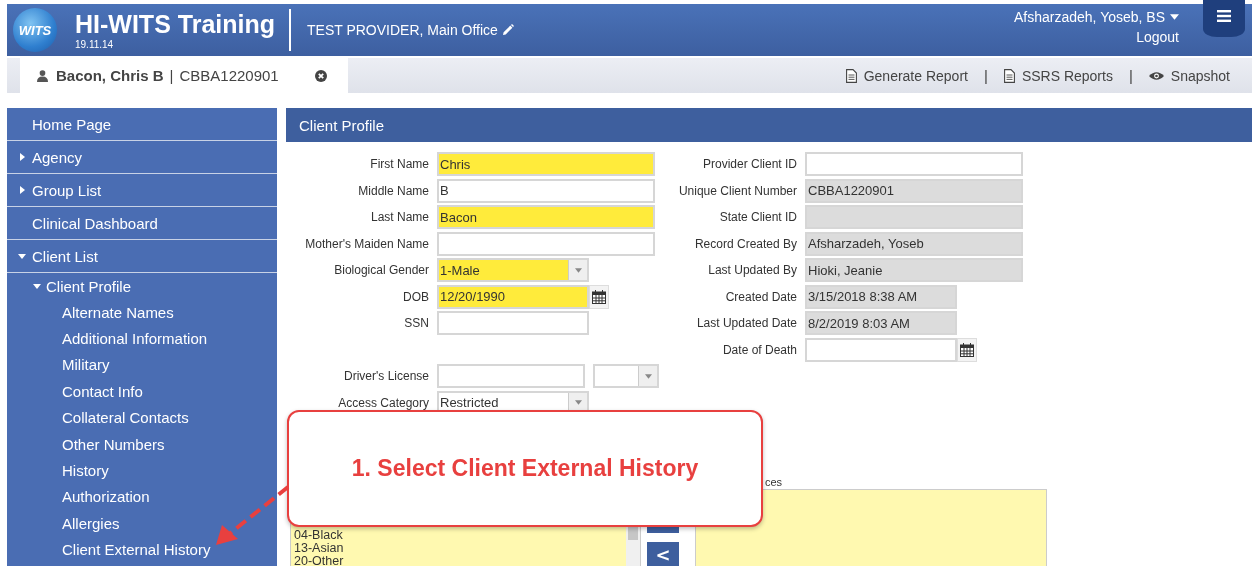  Describe the element at coordinates (381, 270) in the screenshot. I see `field-label: Biological Gender` at that location.